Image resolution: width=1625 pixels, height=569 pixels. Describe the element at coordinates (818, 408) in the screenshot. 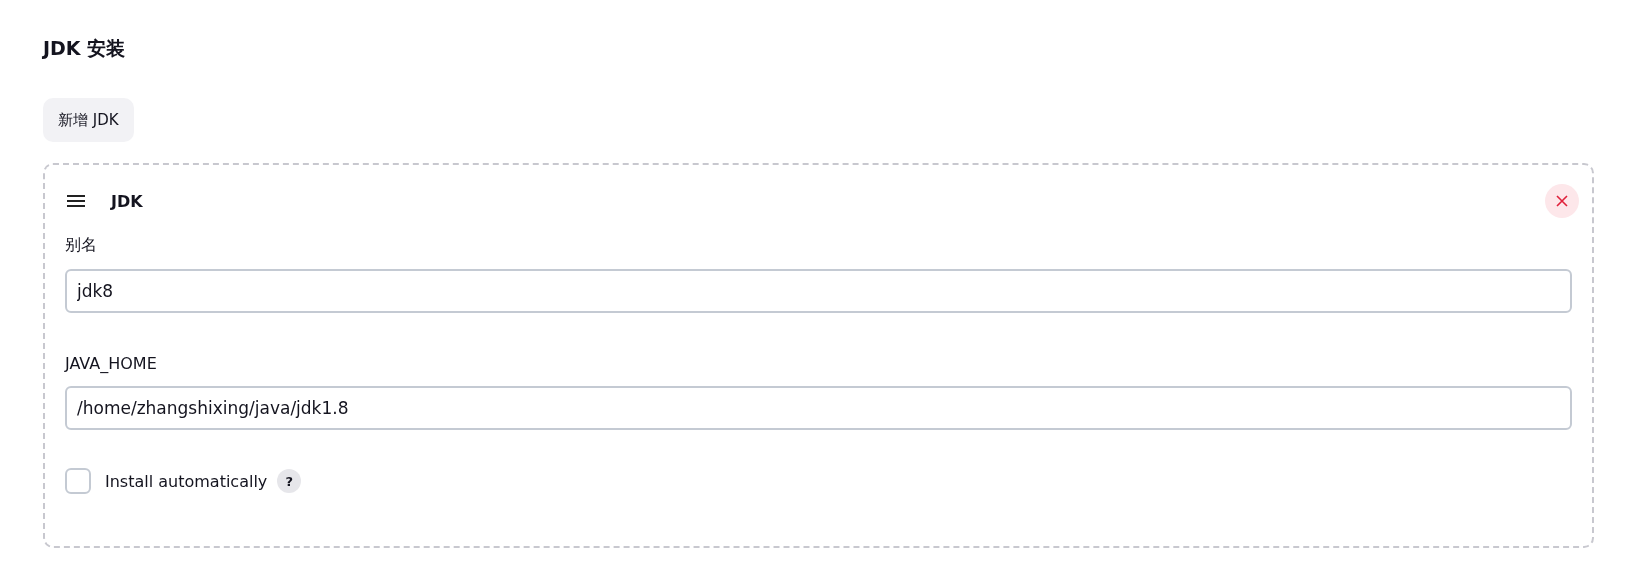

I see `input-field: /home/zhangshixing/java/jdk1.8` at that location.